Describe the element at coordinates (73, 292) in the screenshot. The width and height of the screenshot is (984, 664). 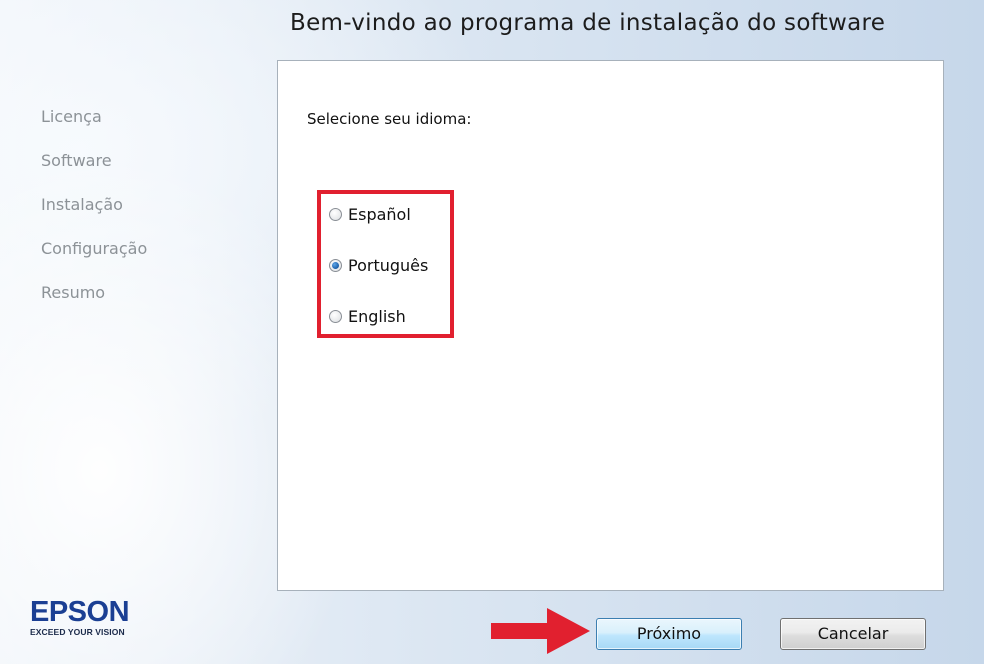
I see `step-item-summary: Resumo` at that location.